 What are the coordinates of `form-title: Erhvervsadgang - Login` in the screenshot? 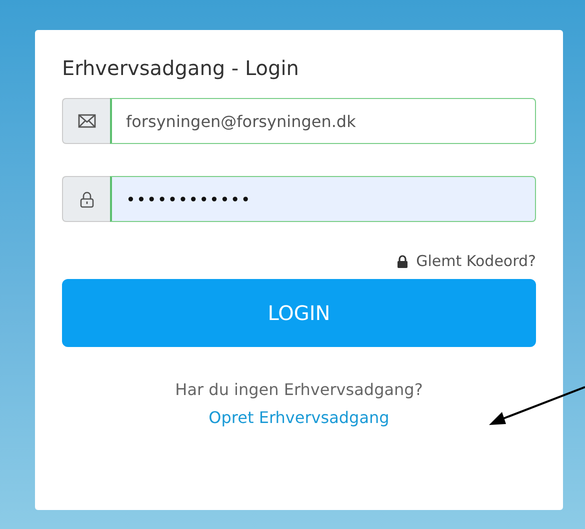 It's located at (181, 68).